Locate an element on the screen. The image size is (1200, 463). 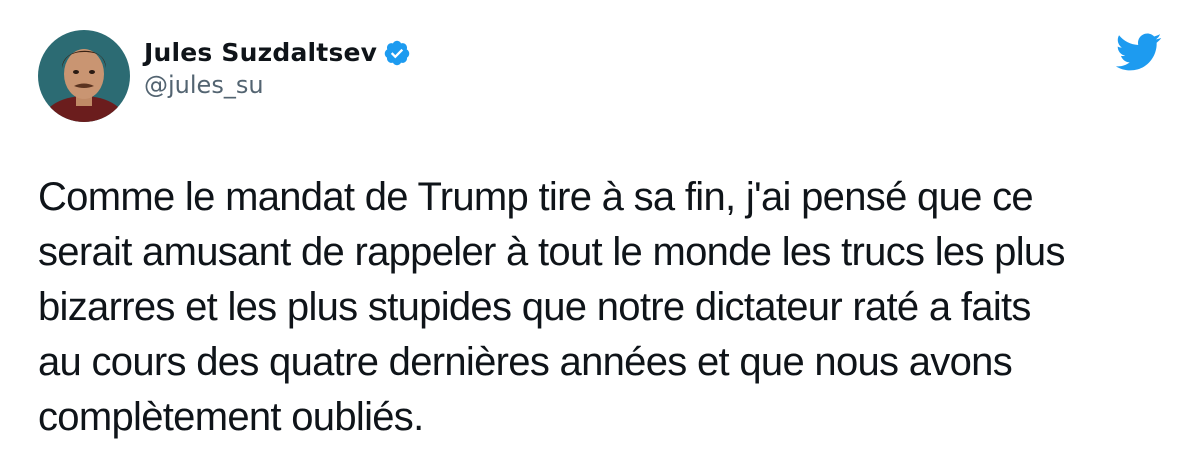
twitter-bird-icon is located at coordinates (1138, 52).